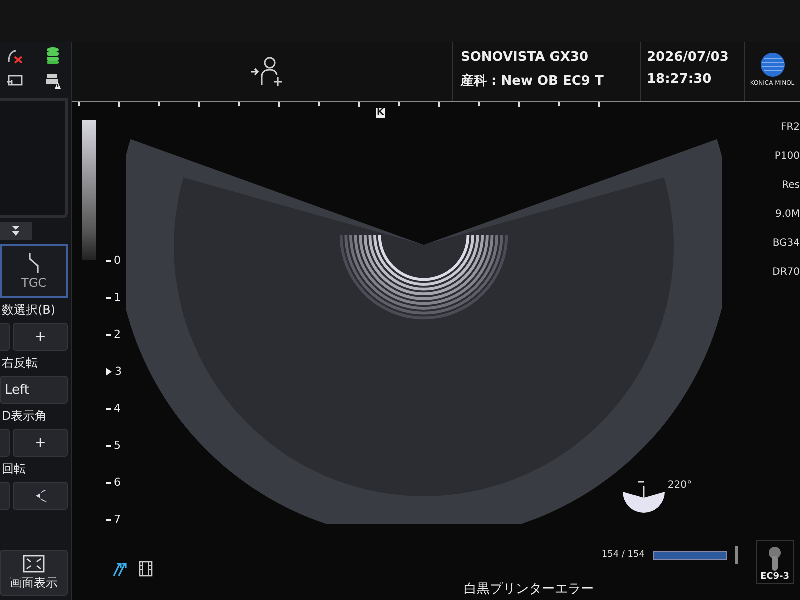  I want to click on parameter-value: Res, so click(791, 185).